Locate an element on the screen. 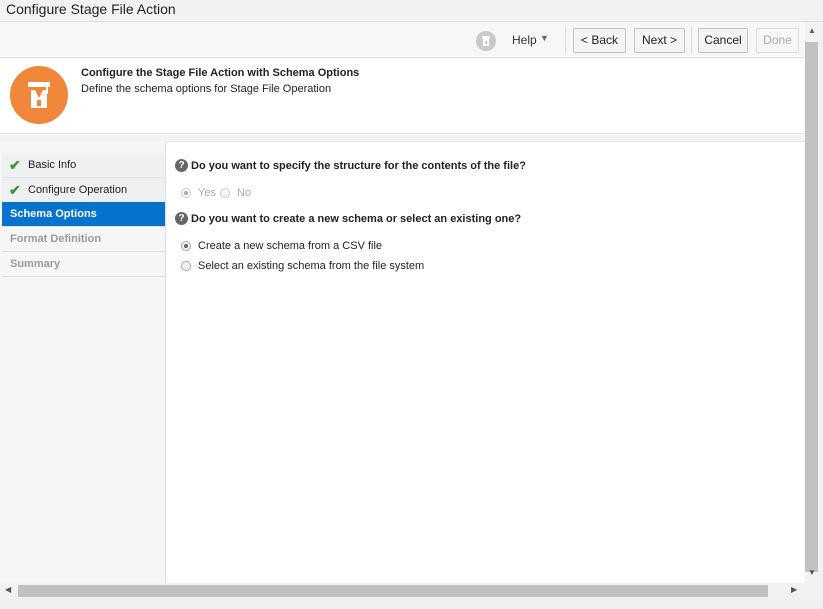  nav-item-basic-info: ✔ Basic Info is located at coordinates (83, 165).